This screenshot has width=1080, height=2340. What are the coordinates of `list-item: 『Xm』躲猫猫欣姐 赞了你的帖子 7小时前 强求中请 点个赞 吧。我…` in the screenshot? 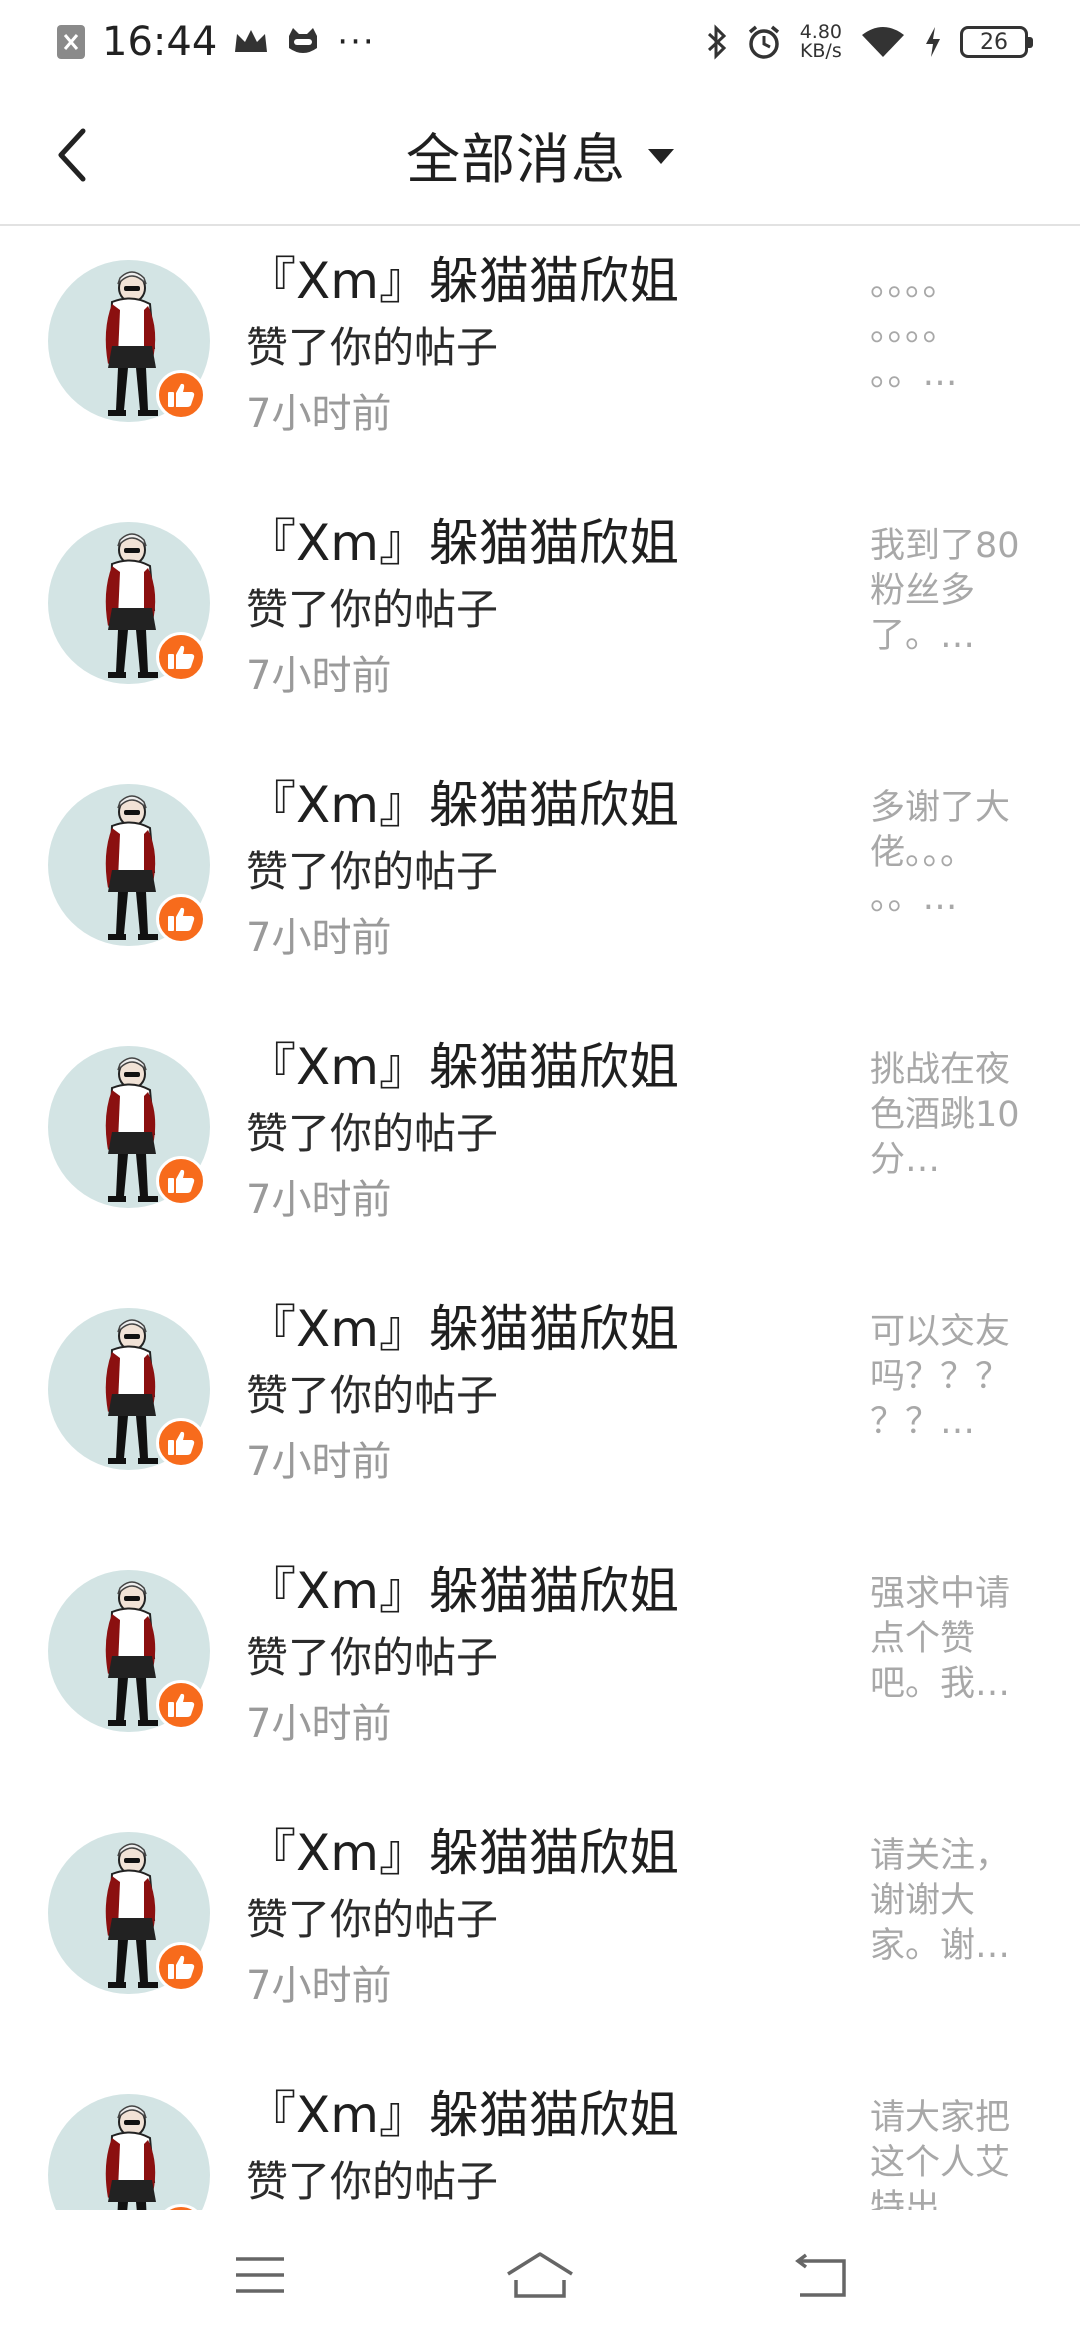 It's located at (540, 1667).